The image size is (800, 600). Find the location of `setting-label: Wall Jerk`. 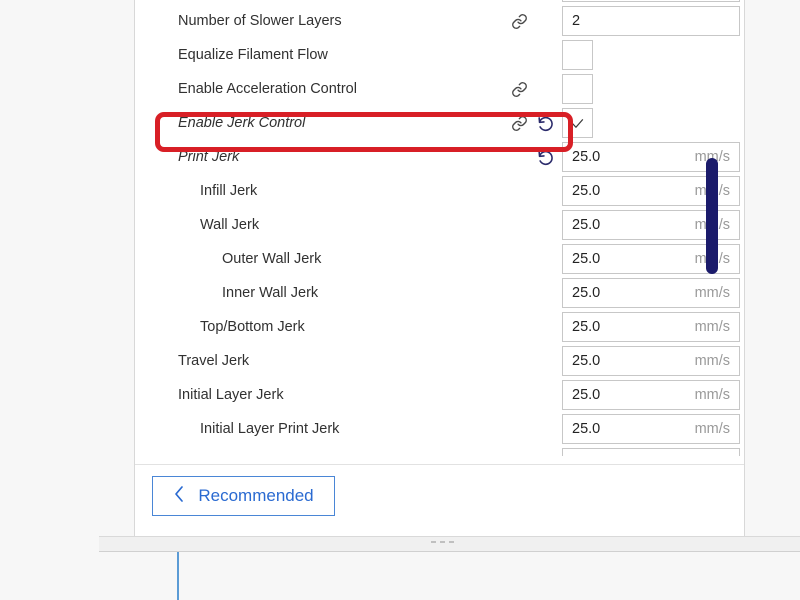

setting-label: Wall Jerk is located at coordinates (230, 225).